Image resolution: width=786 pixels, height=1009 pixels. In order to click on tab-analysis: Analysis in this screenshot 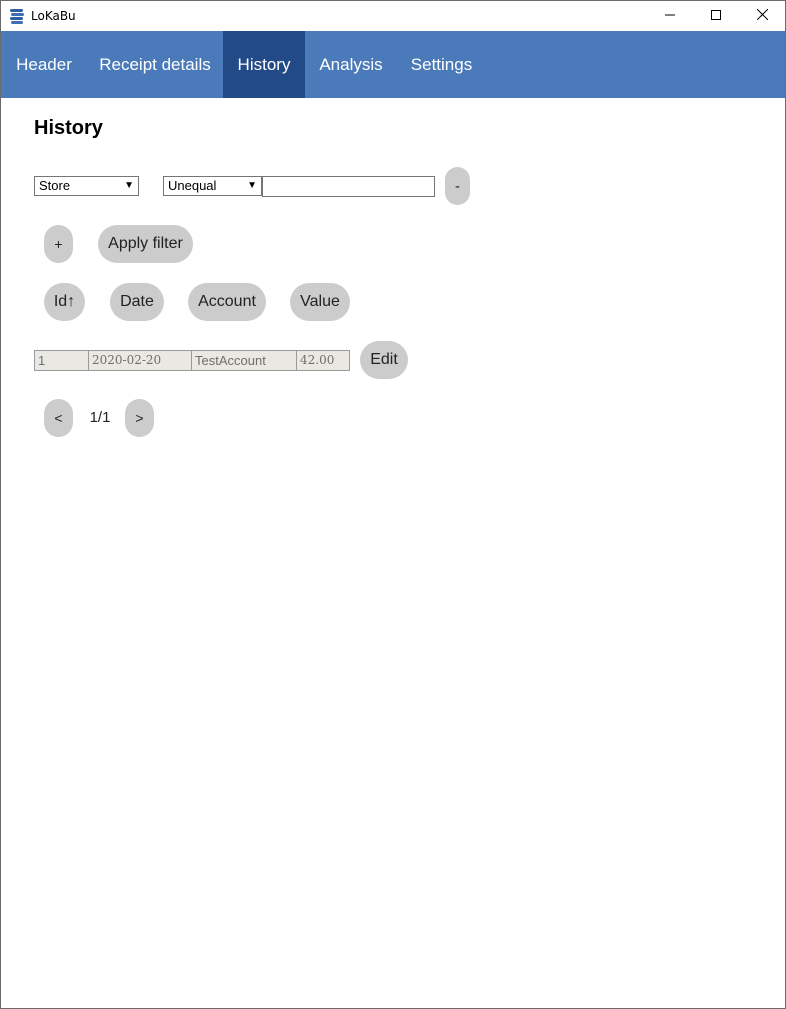, I will do `click(351, 64)`.